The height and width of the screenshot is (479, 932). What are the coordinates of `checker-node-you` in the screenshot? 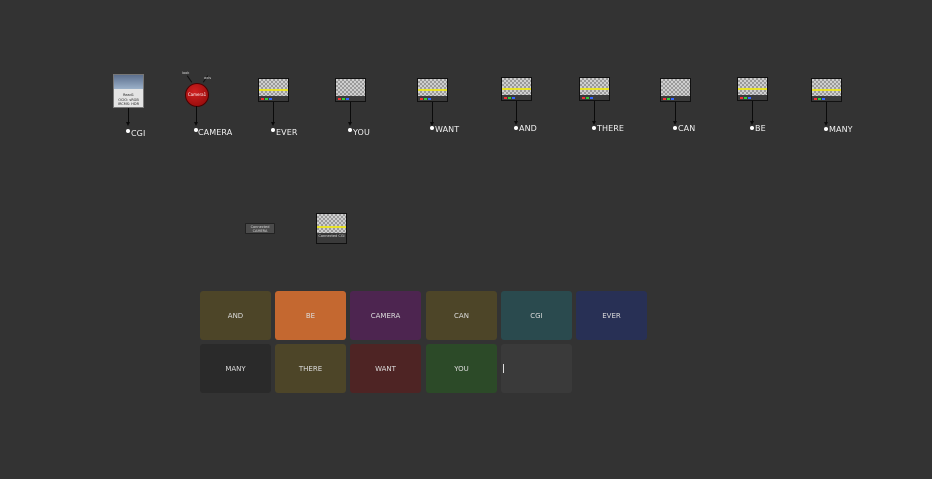 It's located at (350, 90).